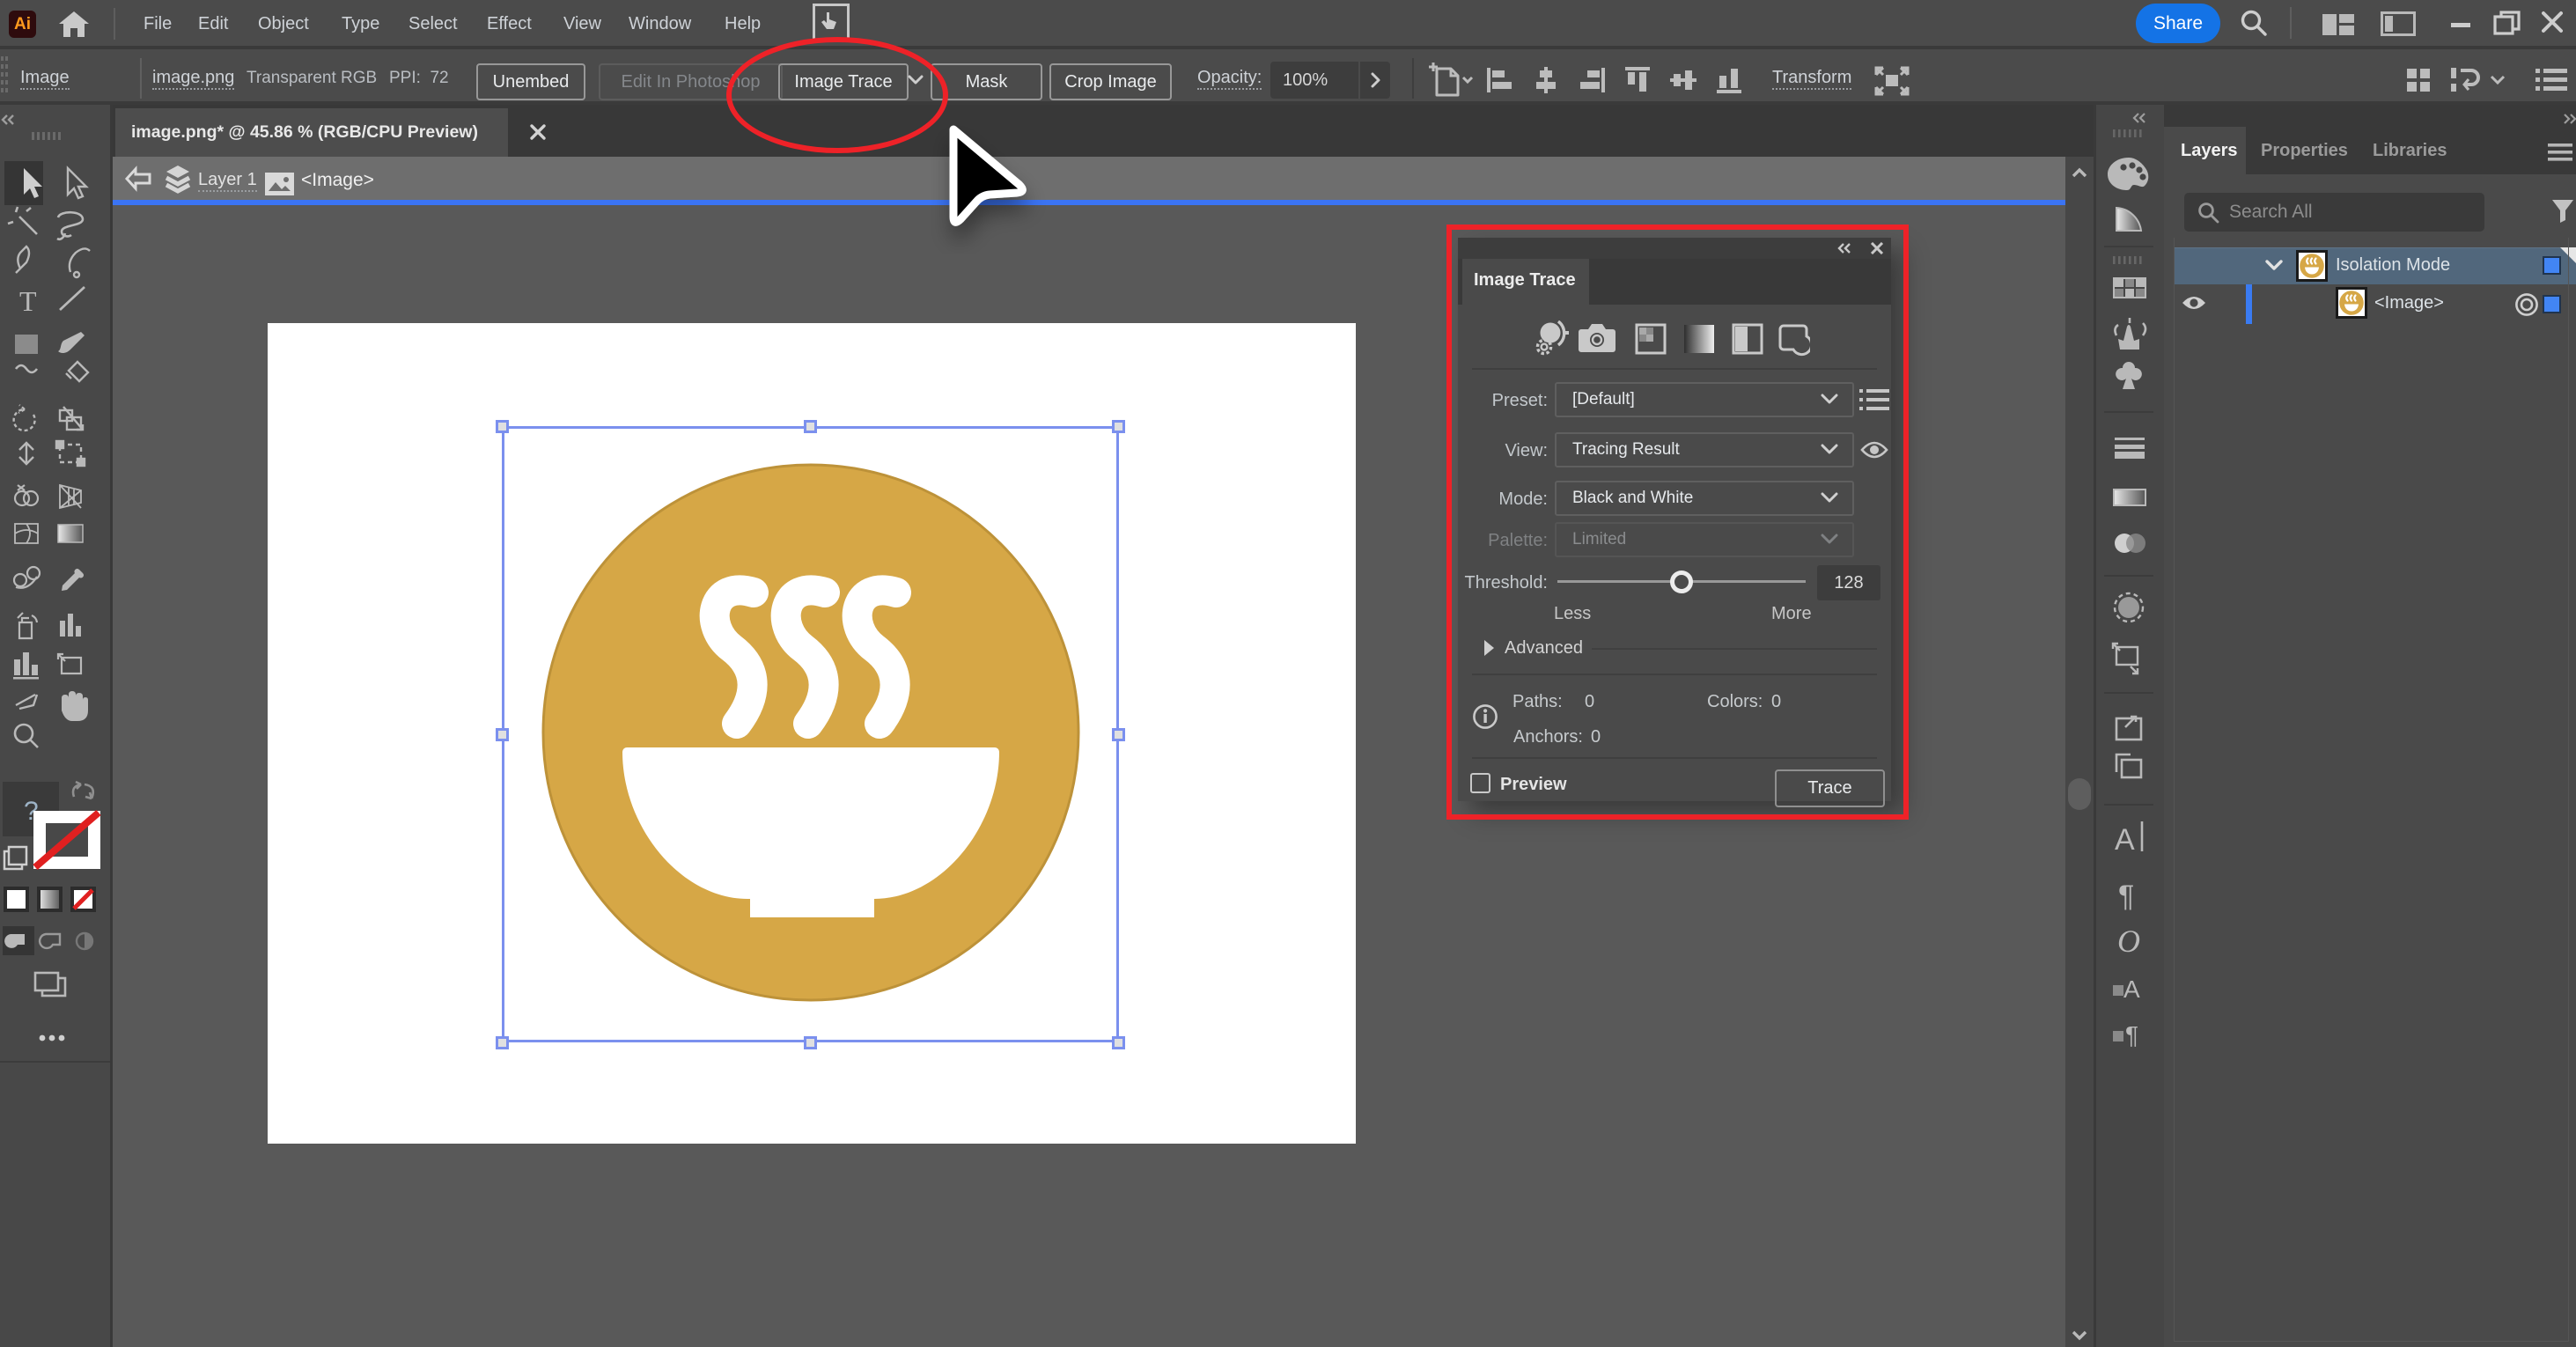 The image size is (2576, 1347). I want to click on svg-text: T, so click(28, 301).